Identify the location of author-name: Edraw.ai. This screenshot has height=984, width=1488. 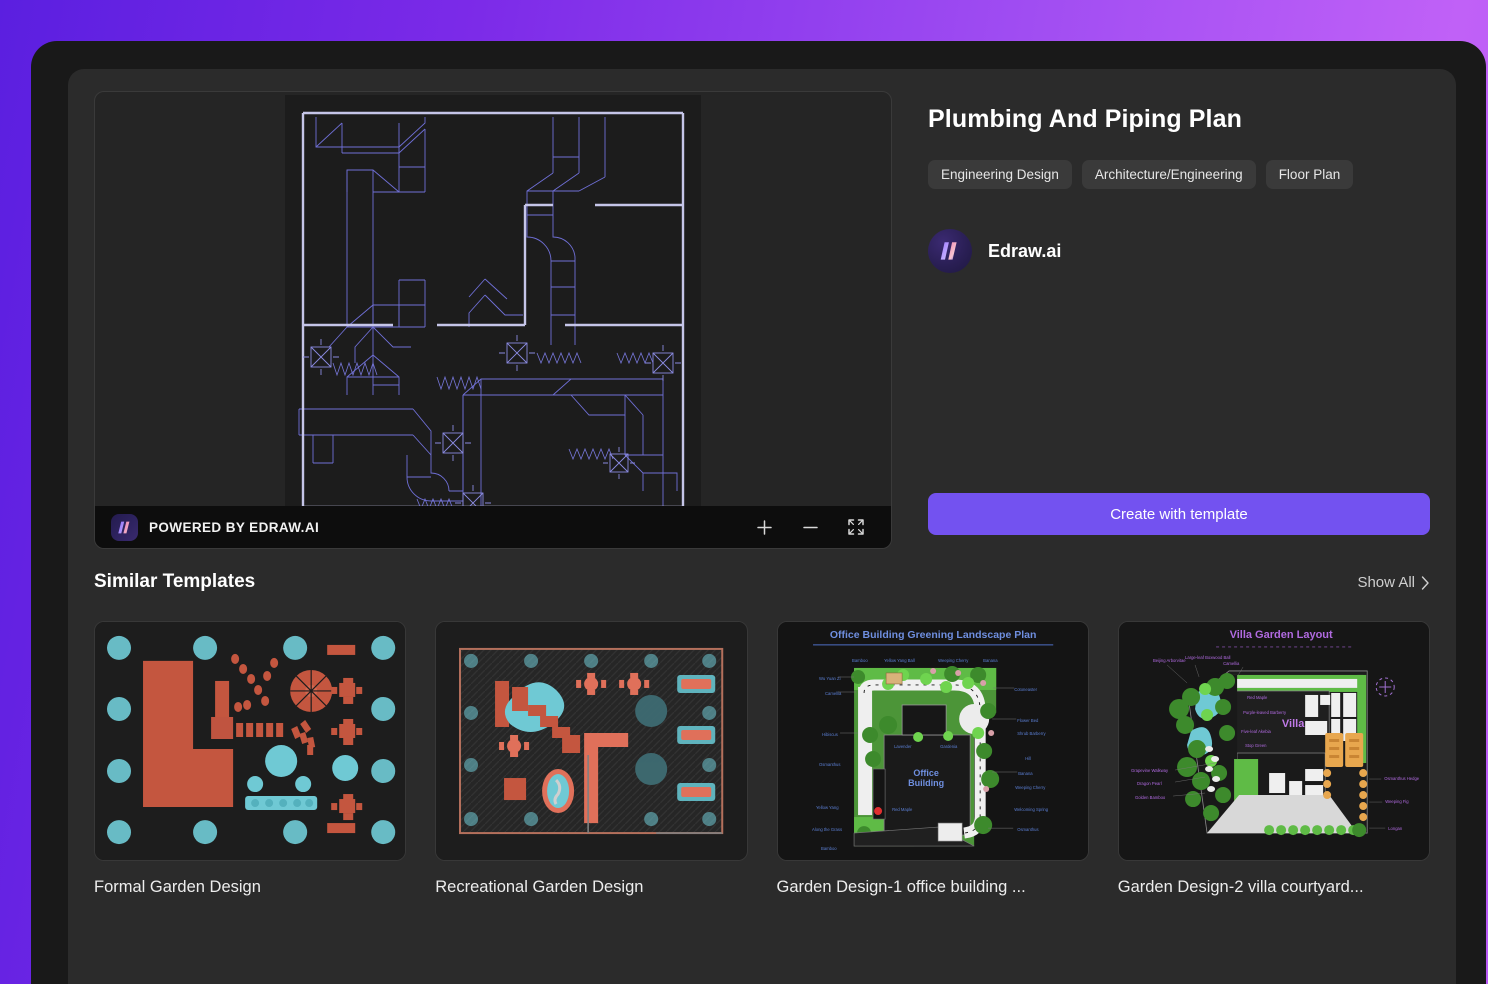
(1025, 250).